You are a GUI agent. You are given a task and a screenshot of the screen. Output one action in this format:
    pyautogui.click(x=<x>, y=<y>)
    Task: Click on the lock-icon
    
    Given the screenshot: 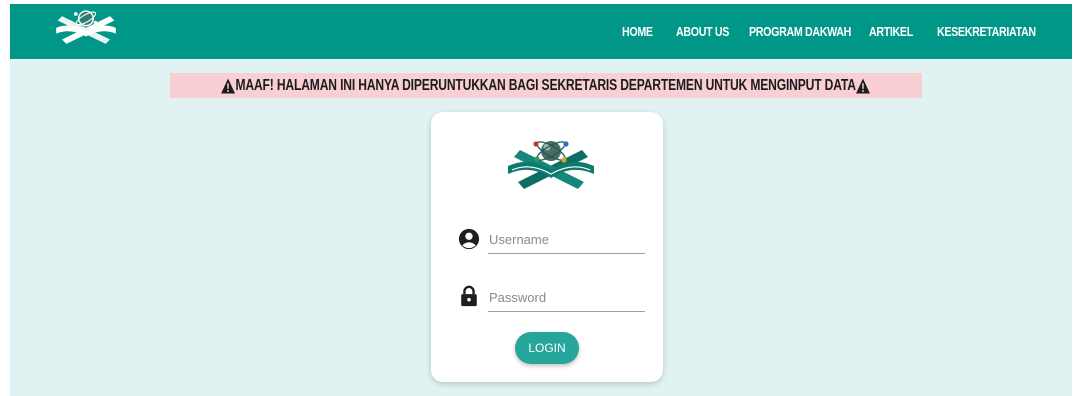 What is the action you would take?
    pyautogui.click(x=469, y=296)
    